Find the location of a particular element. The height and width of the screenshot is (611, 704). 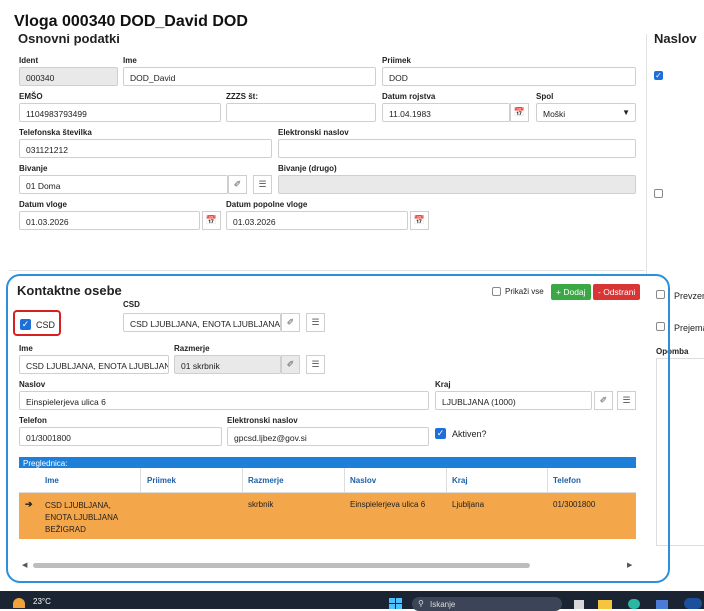

csd-checkbox-label: CSD is located at coordinates (46, 325).